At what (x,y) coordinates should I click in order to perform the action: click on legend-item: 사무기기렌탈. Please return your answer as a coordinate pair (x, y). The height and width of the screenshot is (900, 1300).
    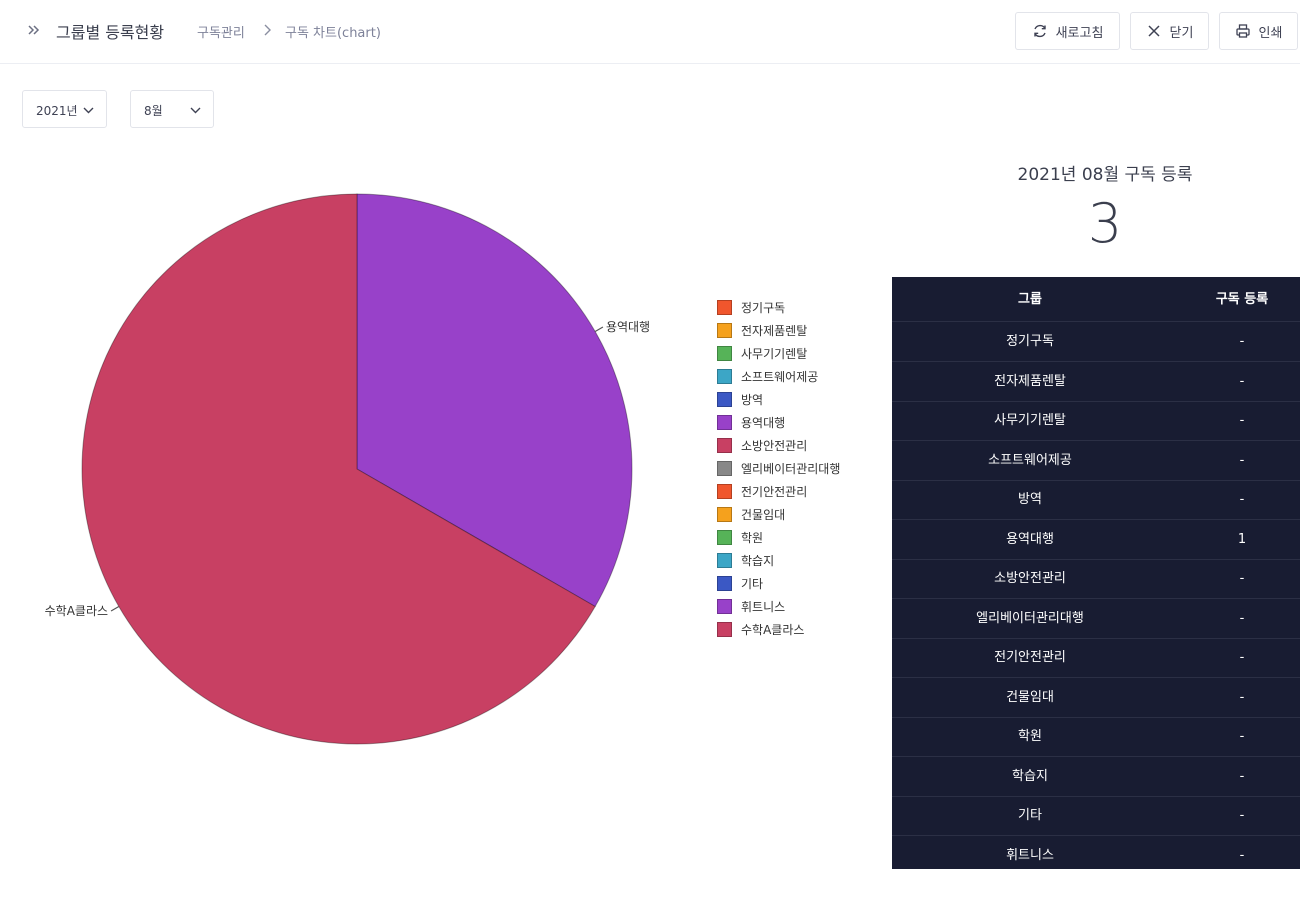
    Looking at the image, I should click on (762, 353).